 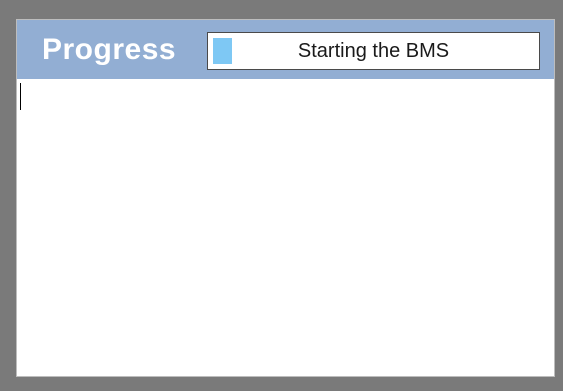 I want to click on progress-title: Progress, so click(x=109, y=49).